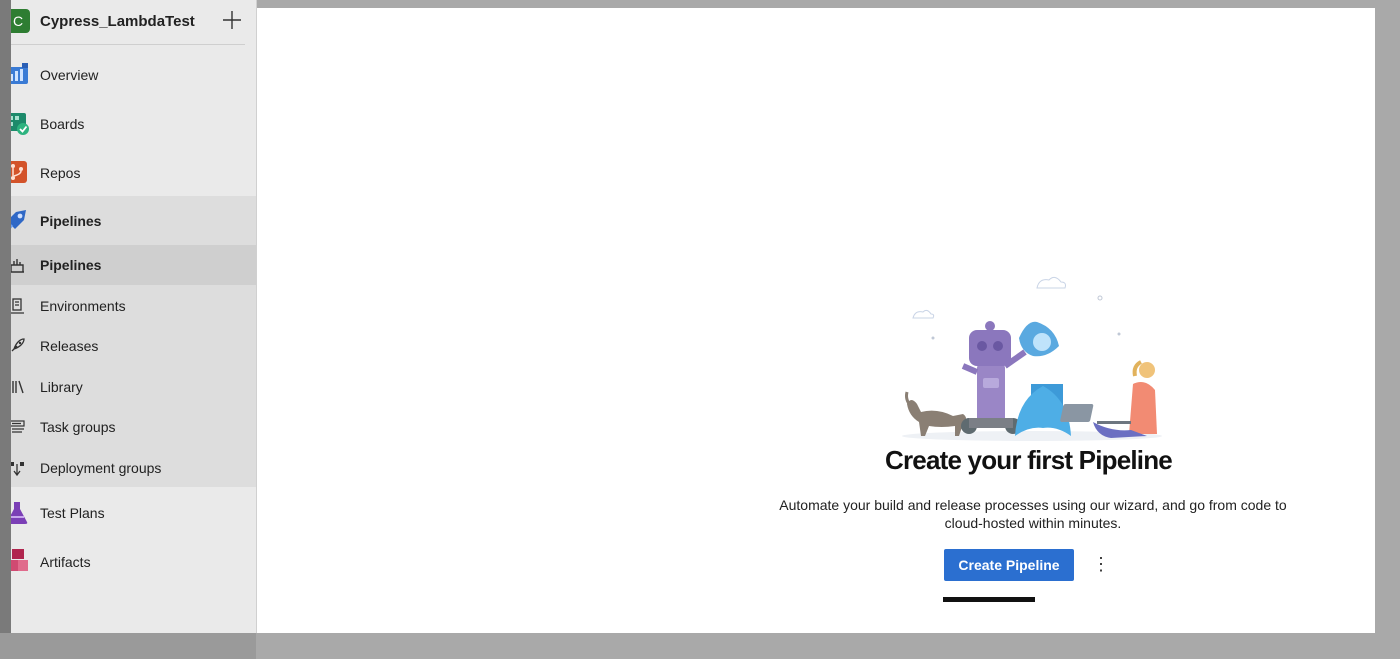 The width and height of the screenshot is (1400, 659). I want to click on nav-label-artifacts: Artifacts, so click(65, 562).